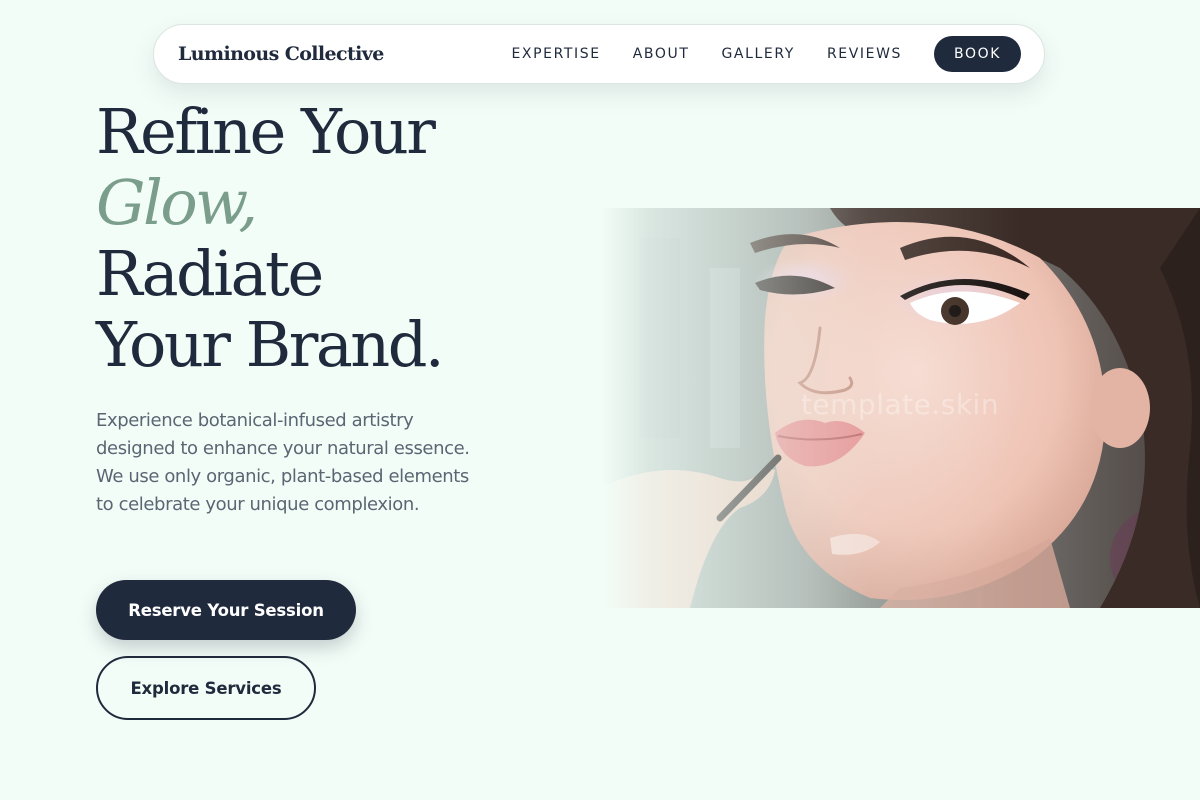  I want to click on nav-links: EXPERTISE ABOUT GALLERY REVIEWS BOOK, so click(766, 54).